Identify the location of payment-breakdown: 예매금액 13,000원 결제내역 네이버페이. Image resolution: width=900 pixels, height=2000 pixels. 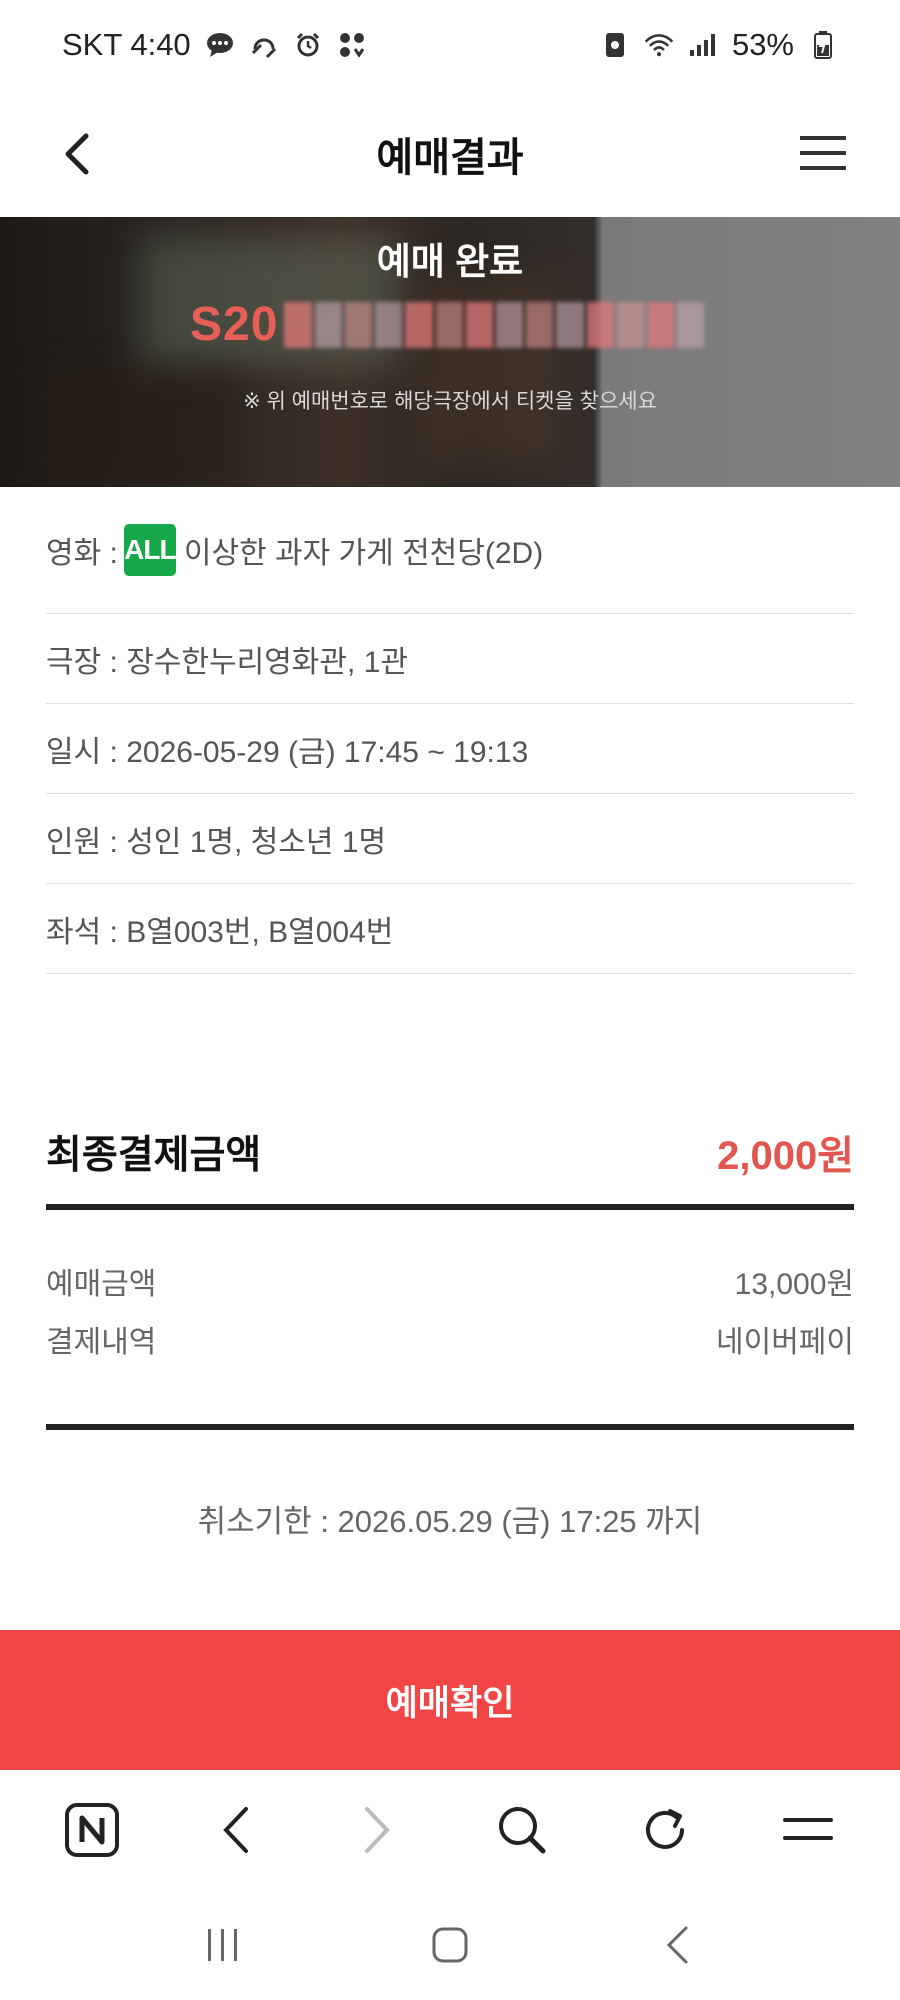
(450, 1310).